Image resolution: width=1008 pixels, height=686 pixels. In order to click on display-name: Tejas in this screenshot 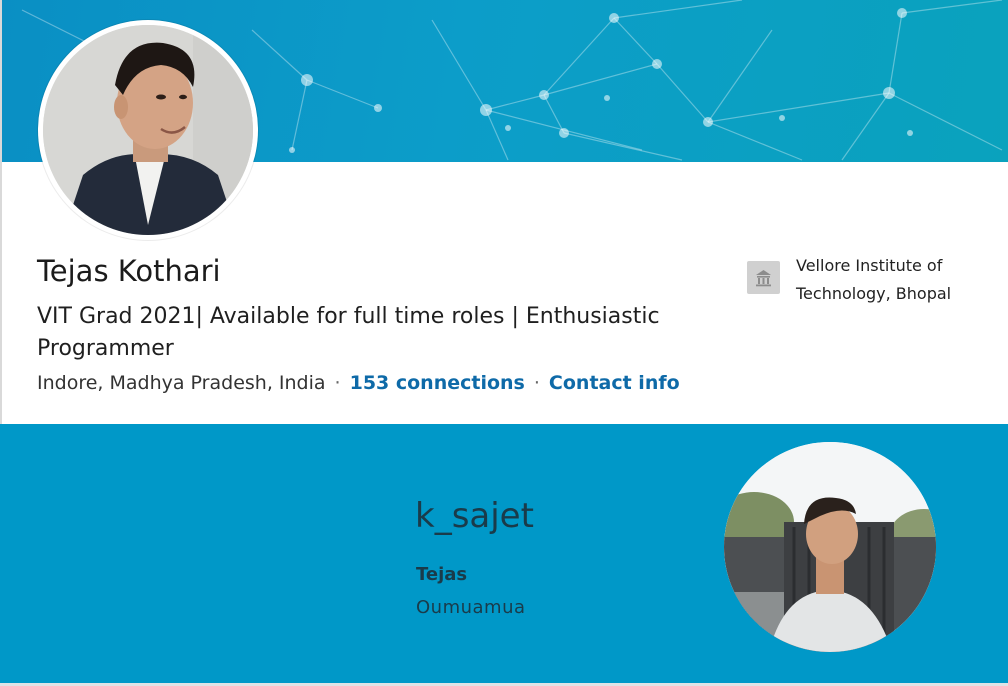, I will do `click(442, 574)`.